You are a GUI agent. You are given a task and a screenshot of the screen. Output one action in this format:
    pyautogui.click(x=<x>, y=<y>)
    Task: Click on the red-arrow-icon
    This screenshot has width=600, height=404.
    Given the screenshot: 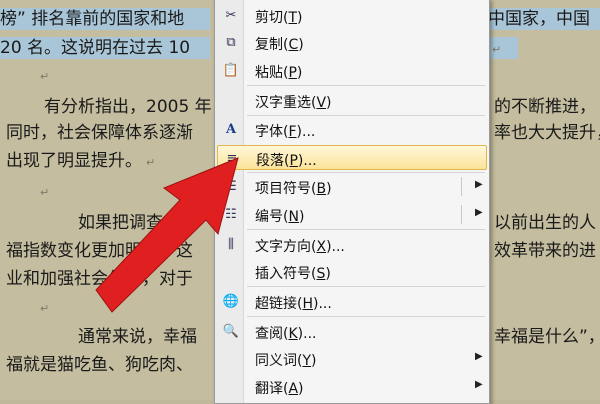 What is the action you would take?
    pyautogui.click(x=167, y=235)
    